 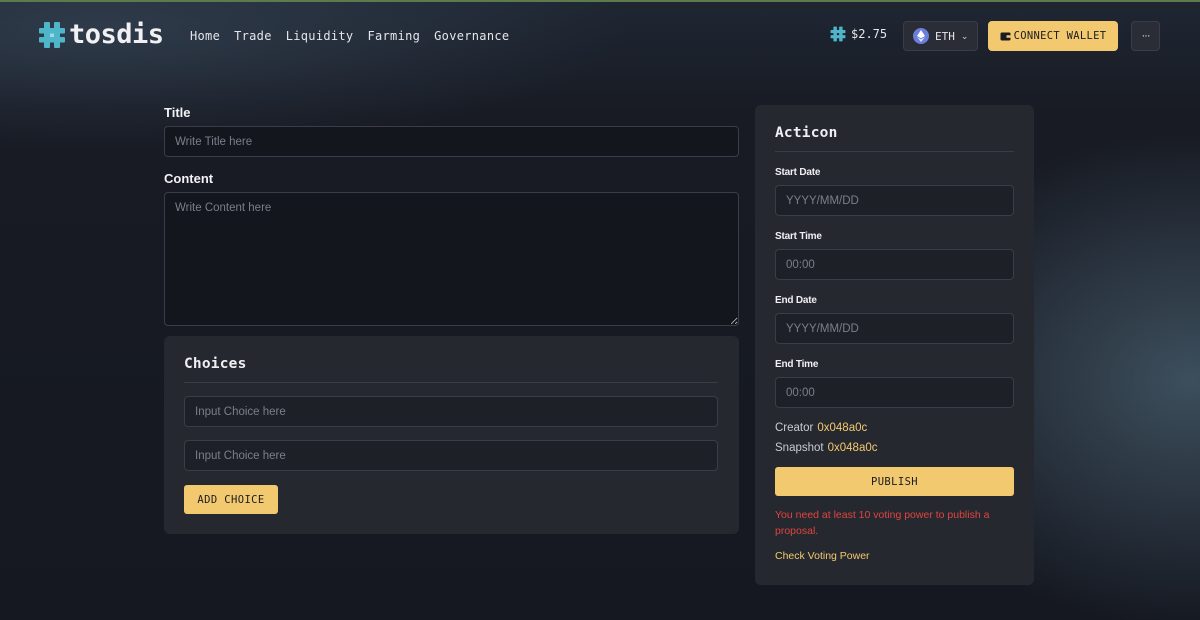 What do you see at coordinates (798, 172) in the screenshot?
I see `start-date-label: Start Date` at bounding box center [798, 172].